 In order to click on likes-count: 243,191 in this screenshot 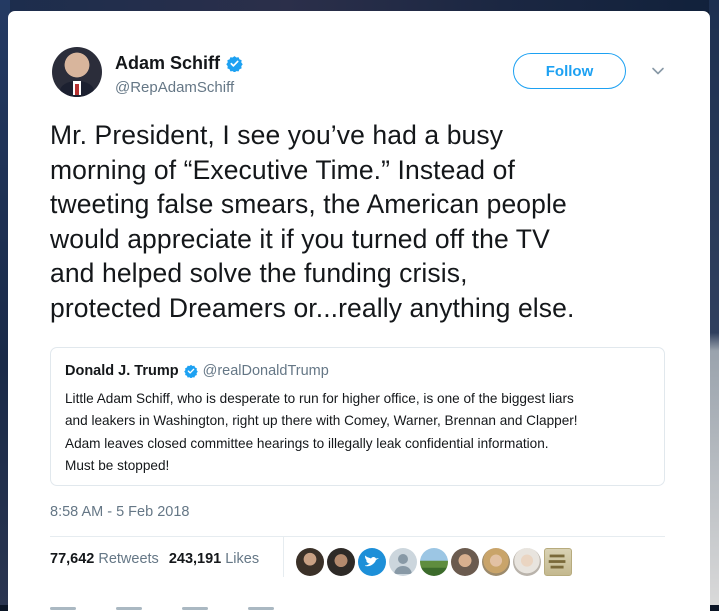, I will do `click(195, 559)`.